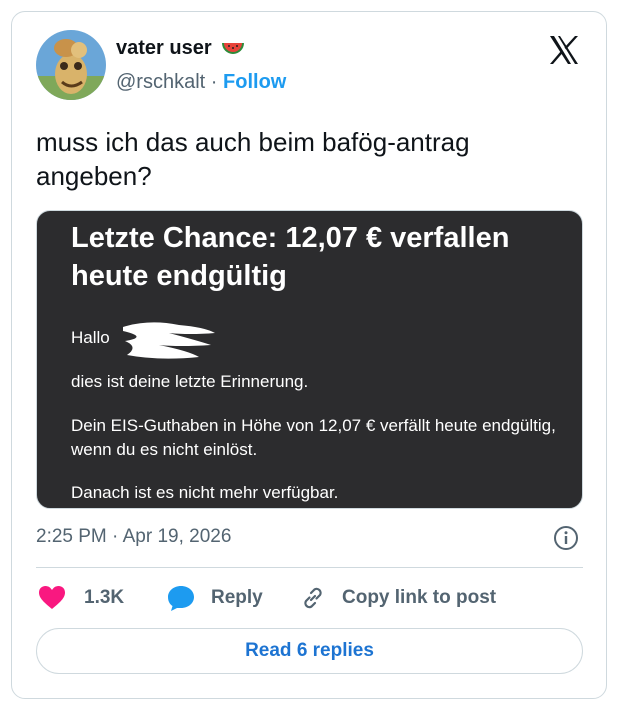 The height and width of the screenshot is (712, 620). I want to click on watermelon-icon, so click(233, 49).